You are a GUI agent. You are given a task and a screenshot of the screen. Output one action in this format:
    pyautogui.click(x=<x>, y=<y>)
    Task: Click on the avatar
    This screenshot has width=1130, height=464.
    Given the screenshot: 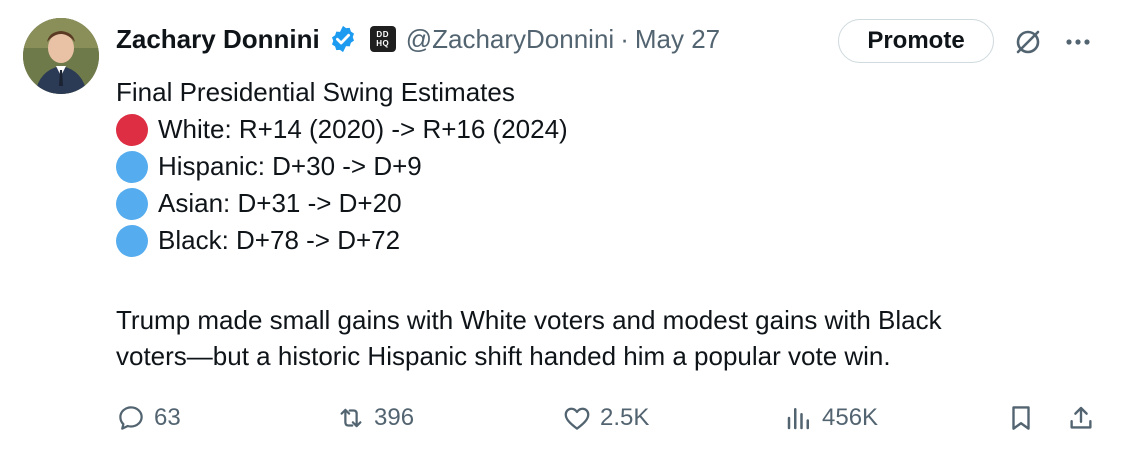 What is the action you would take?
    pyautogui.click(x=61, y=56)
    